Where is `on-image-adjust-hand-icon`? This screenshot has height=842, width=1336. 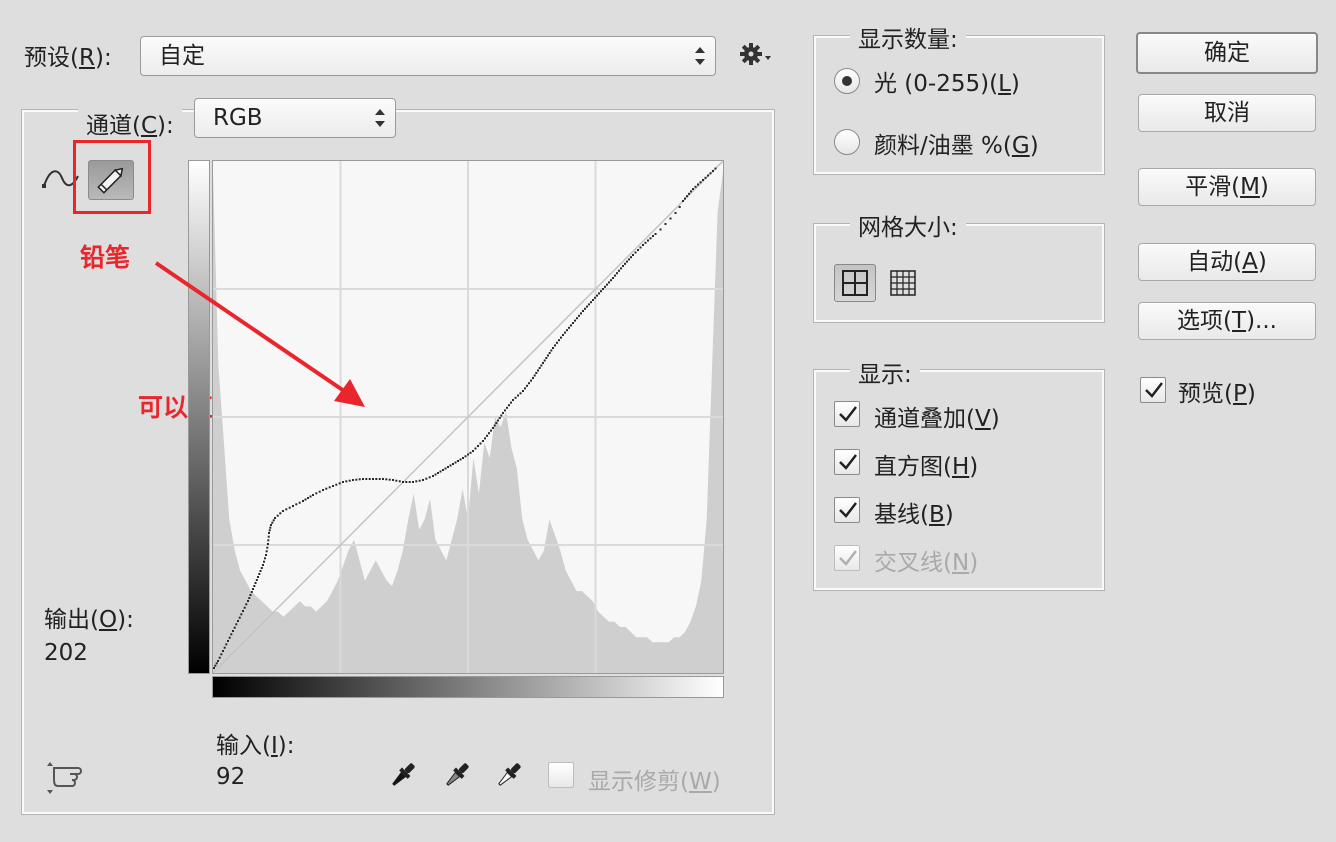
on-image-adjust-hand-icon is located at coordinates (67, 778).